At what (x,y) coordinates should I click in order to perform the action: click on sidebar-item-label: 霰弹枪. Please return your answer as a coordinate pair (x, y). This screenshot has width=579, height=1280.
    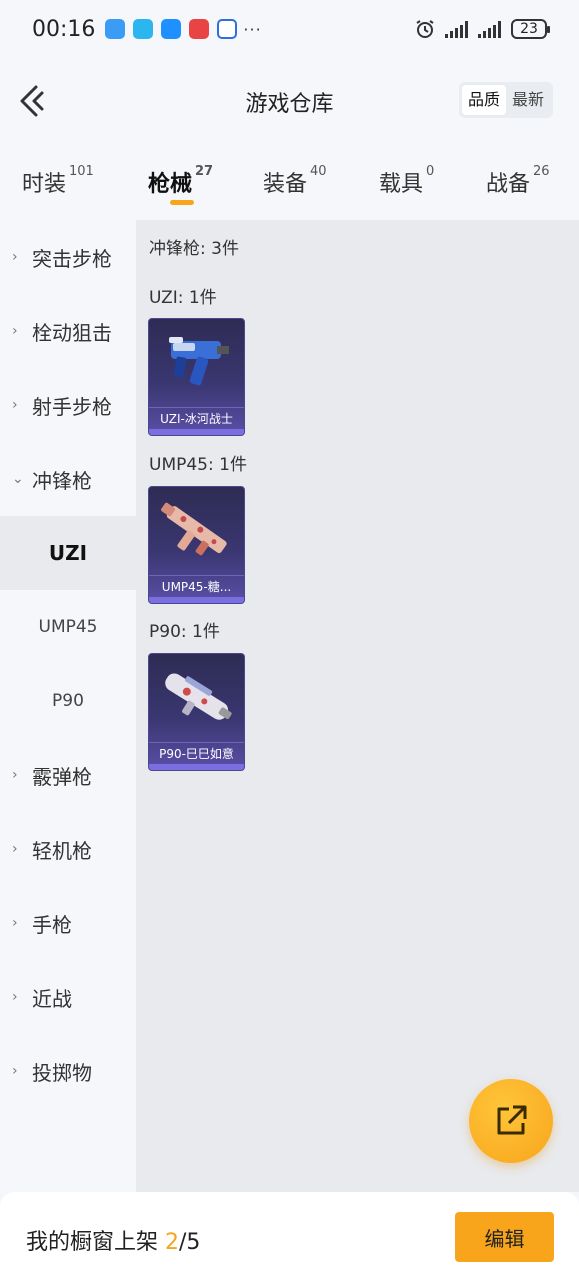
    Looking at the image, I should click on (62, 776).